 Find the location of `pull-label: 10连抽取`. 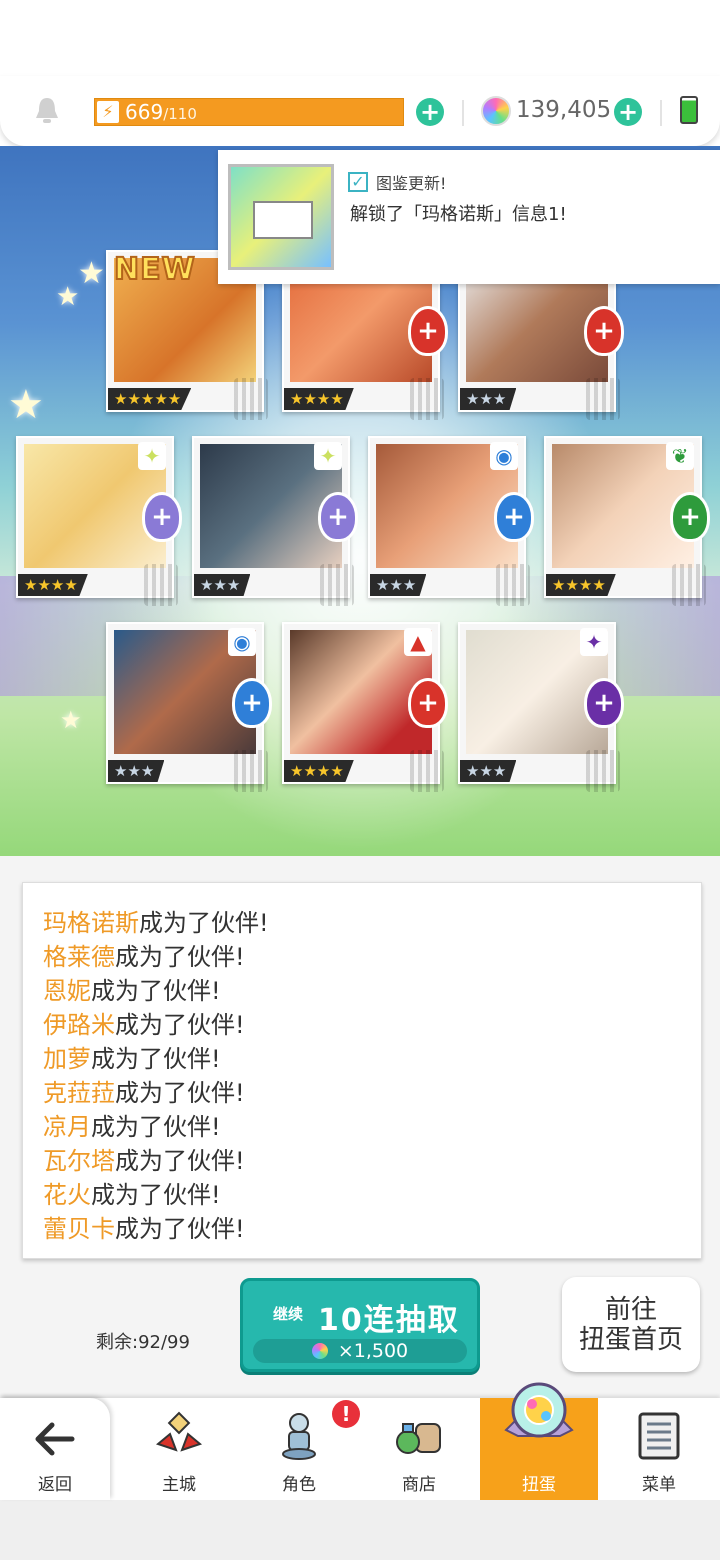

pull-label: 10连抽取 is located at coordinates (389, 1320).